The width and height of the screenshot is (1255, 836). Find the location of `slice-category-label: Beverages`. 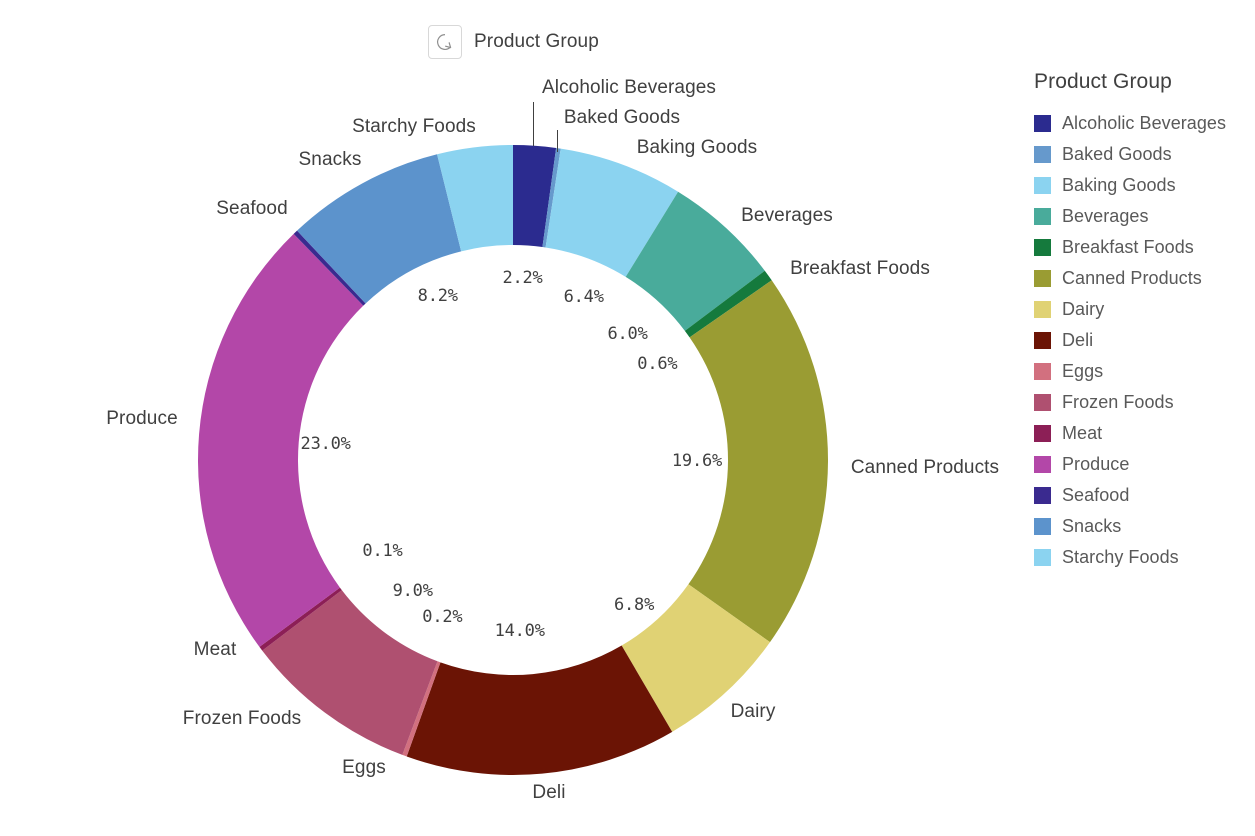

slice-category-label: Beverages is located at coordinates (787, 215).